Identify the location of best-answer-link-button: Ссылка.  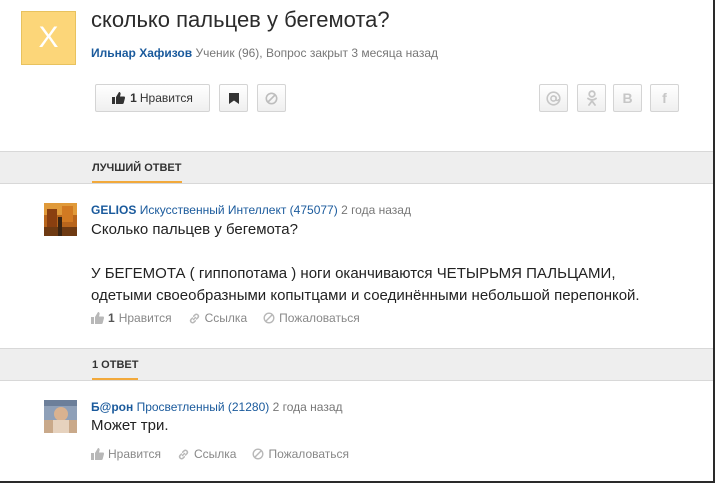
(217, 318).